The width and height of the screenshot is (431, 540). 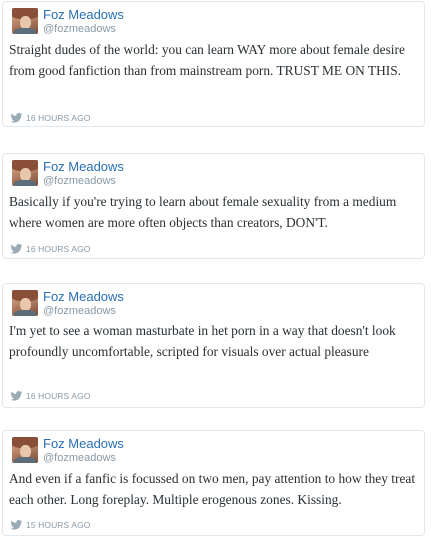 I want to click on timestamp: 15 HOURS AGO, so click(x=58, y=525).